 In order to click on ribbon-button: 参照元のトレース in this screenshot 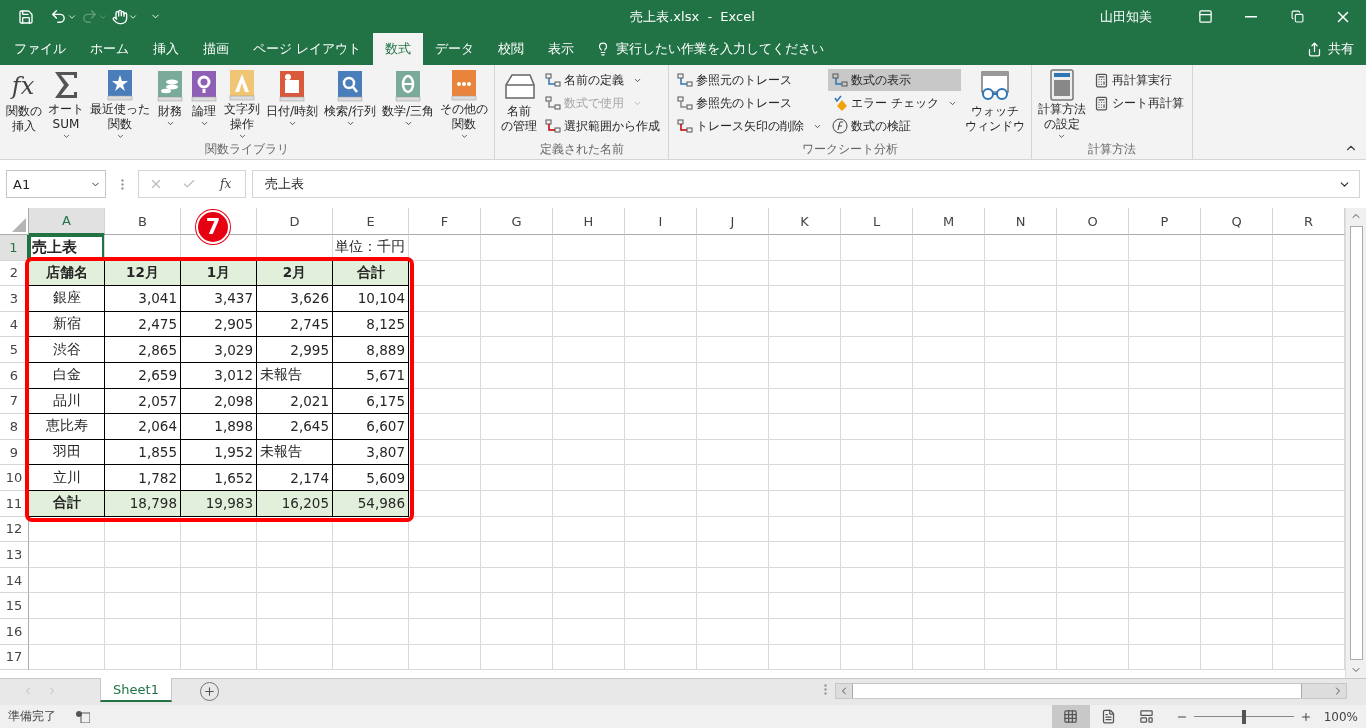, I will do `click(750, 80)`.